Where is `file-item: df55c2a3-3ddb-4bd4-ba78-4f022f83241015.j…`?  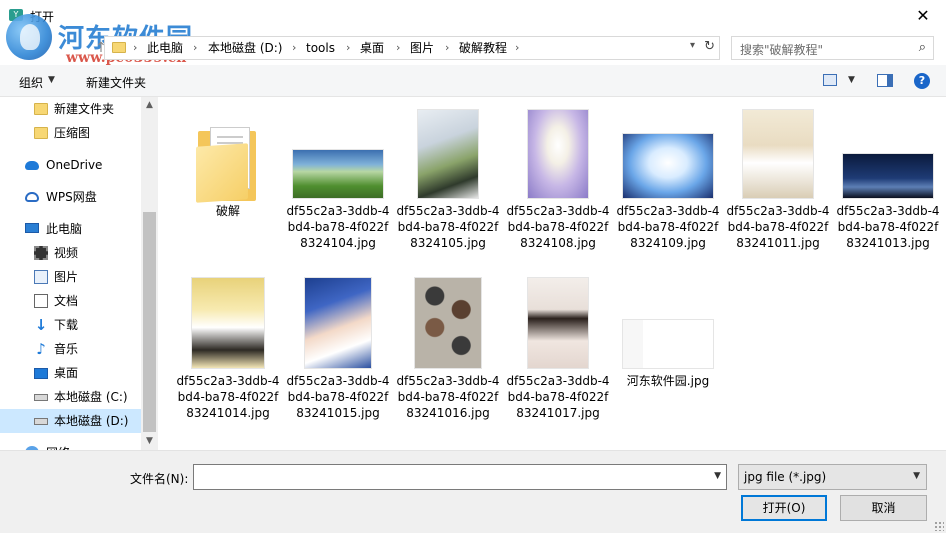 file-item: df55c2a3-3ddb-4bd4-ba78-4f022f83241015.j… is located at coordinates (338, 356).